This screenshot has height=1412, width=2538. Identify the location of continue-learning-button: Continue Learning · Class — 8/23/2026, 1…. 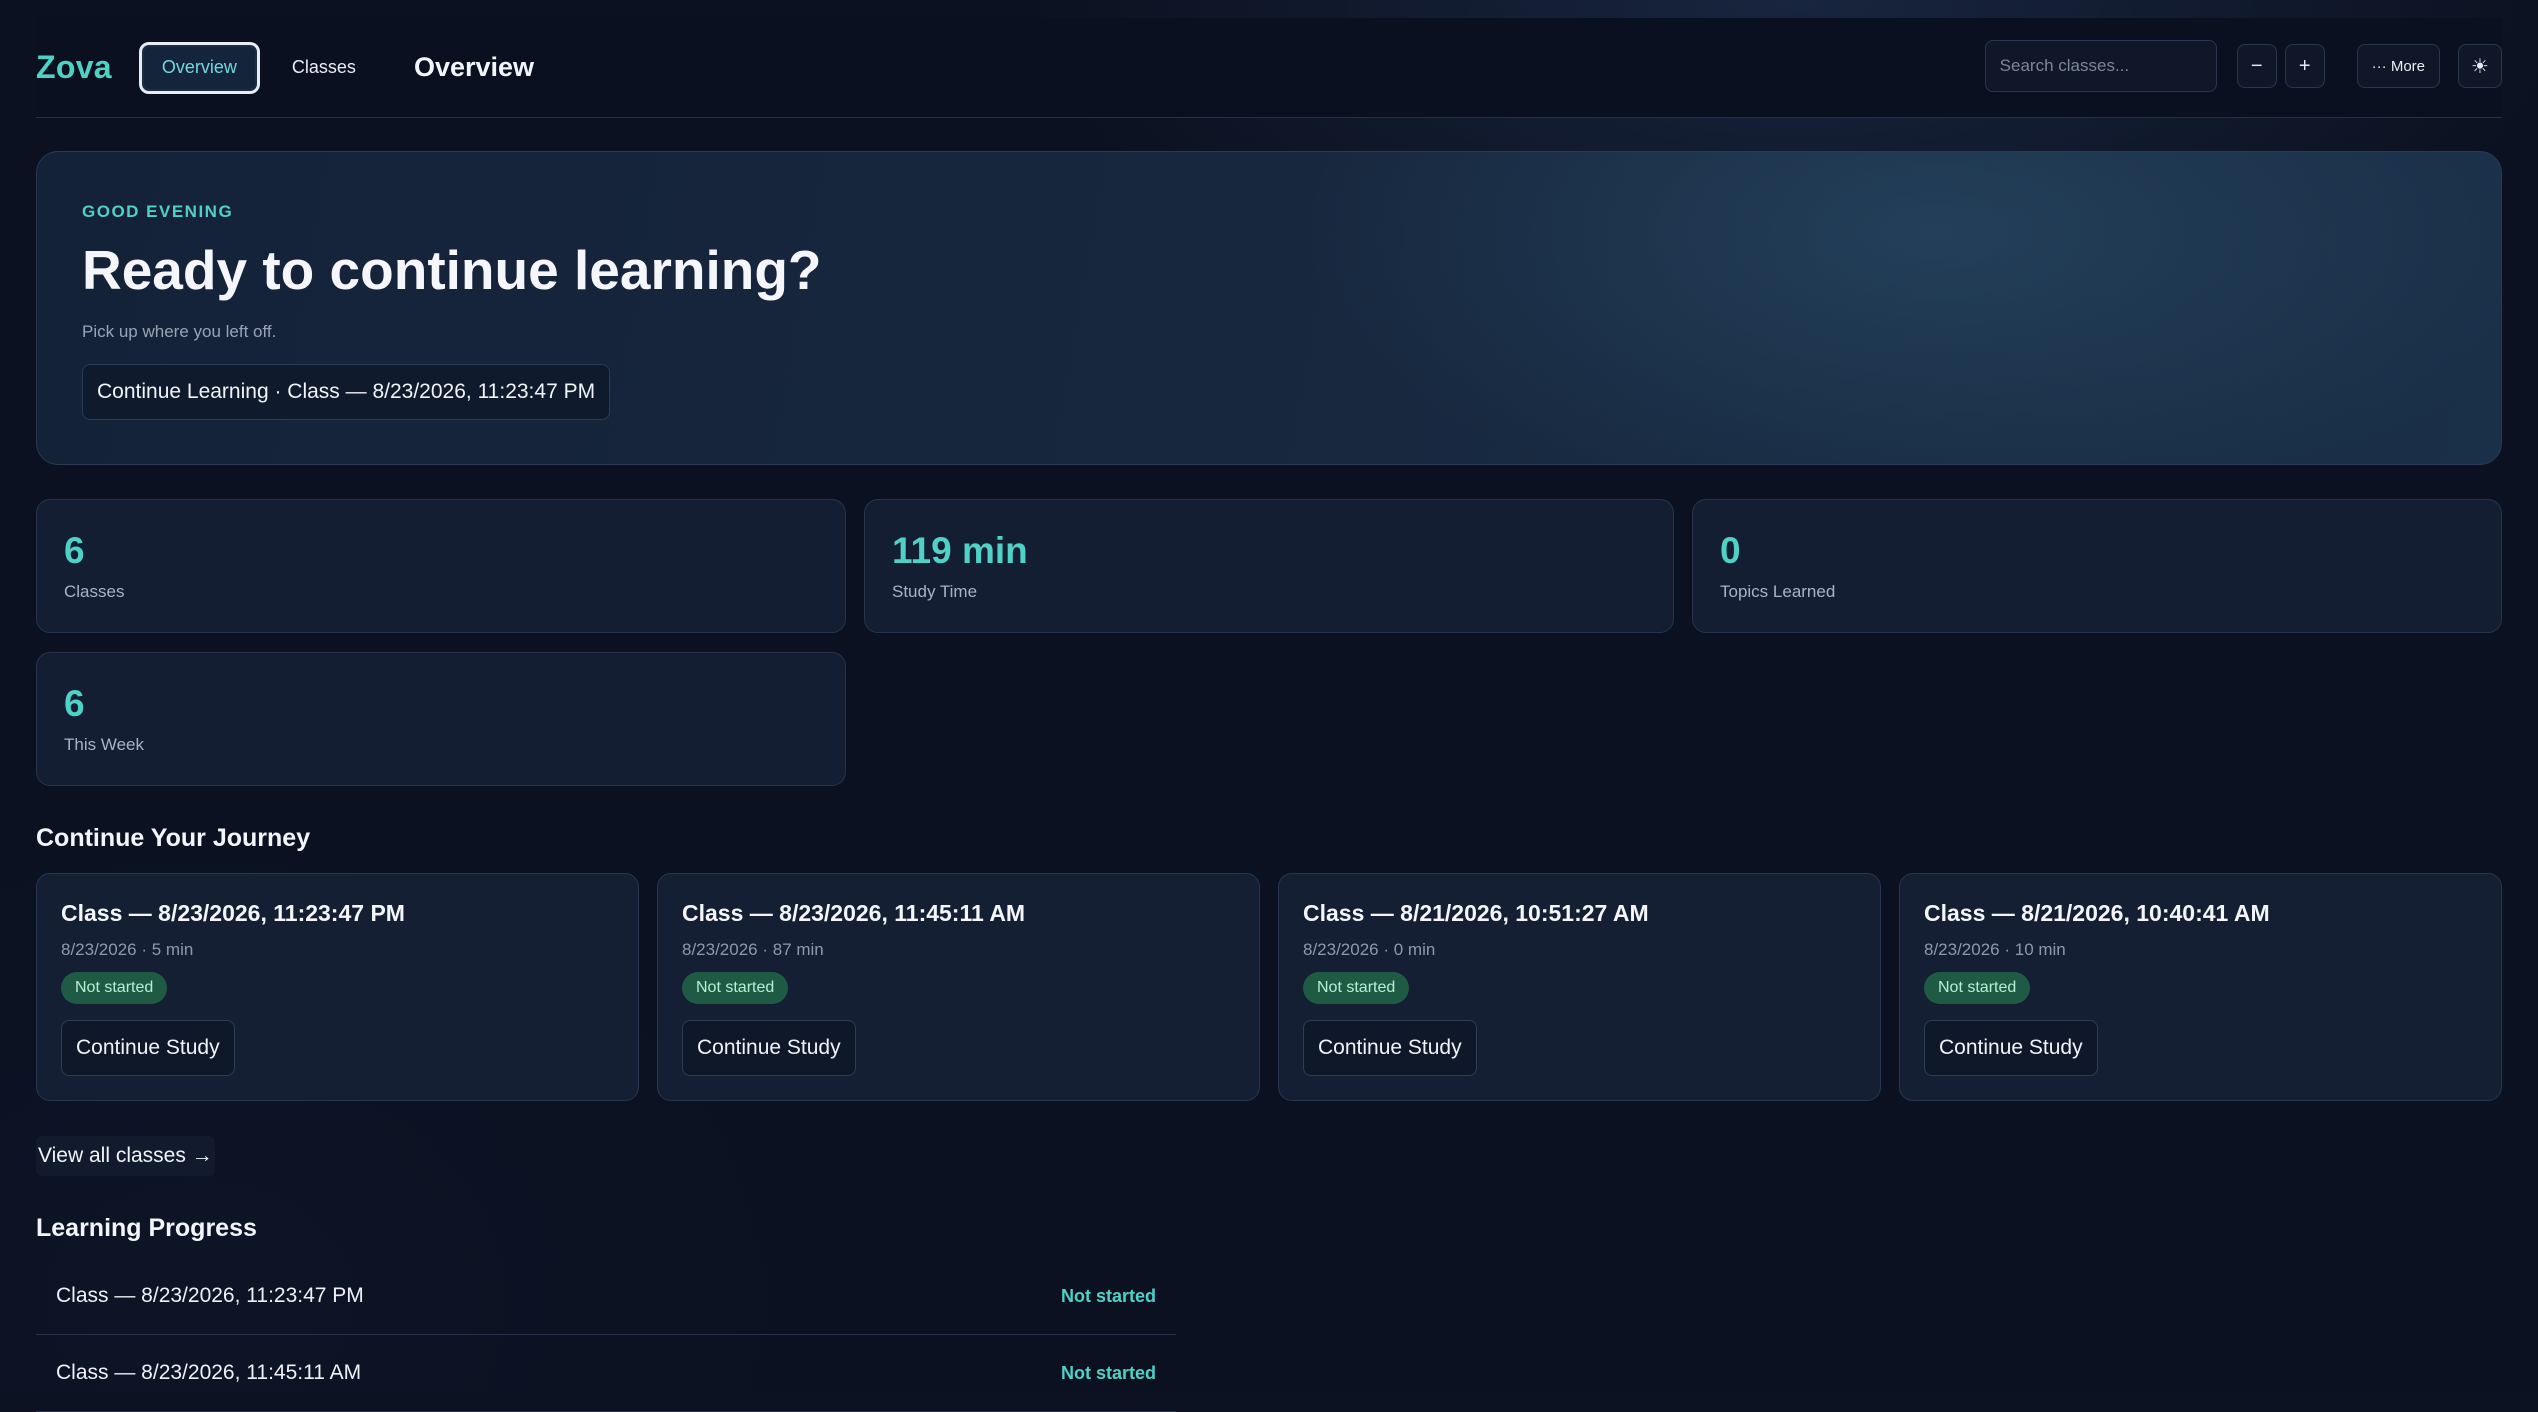
(346, 392).